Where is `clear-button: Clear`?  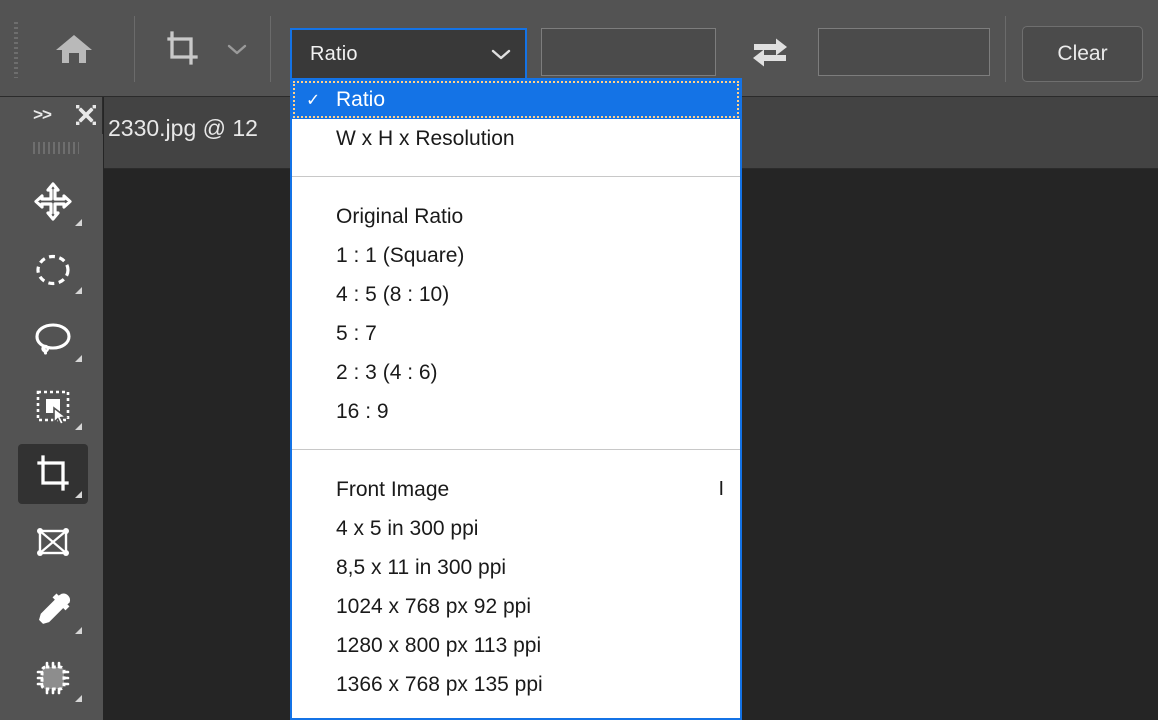
clear-button: Clear is located at coordinates (1082, 54).